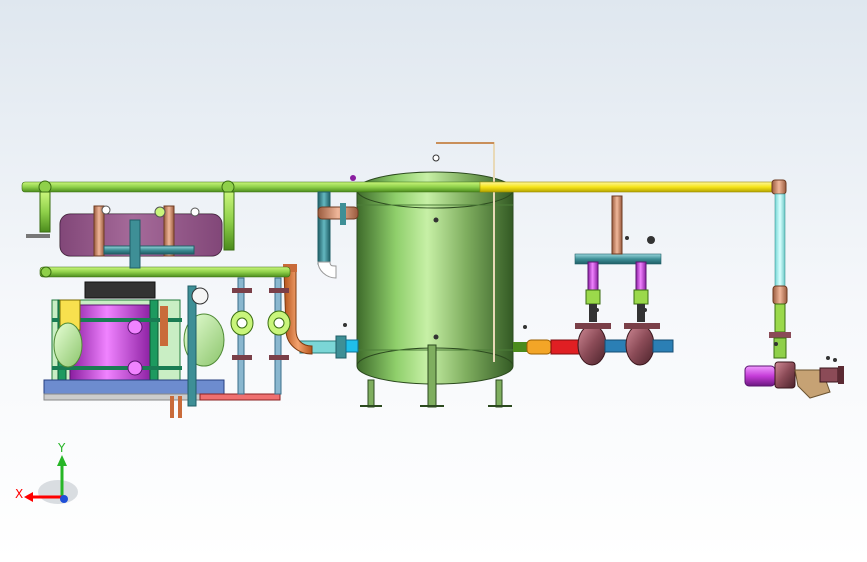 The width and height of the screenshot is (867, 562). I want to click on mid-green-pipe, so click(165, 272).